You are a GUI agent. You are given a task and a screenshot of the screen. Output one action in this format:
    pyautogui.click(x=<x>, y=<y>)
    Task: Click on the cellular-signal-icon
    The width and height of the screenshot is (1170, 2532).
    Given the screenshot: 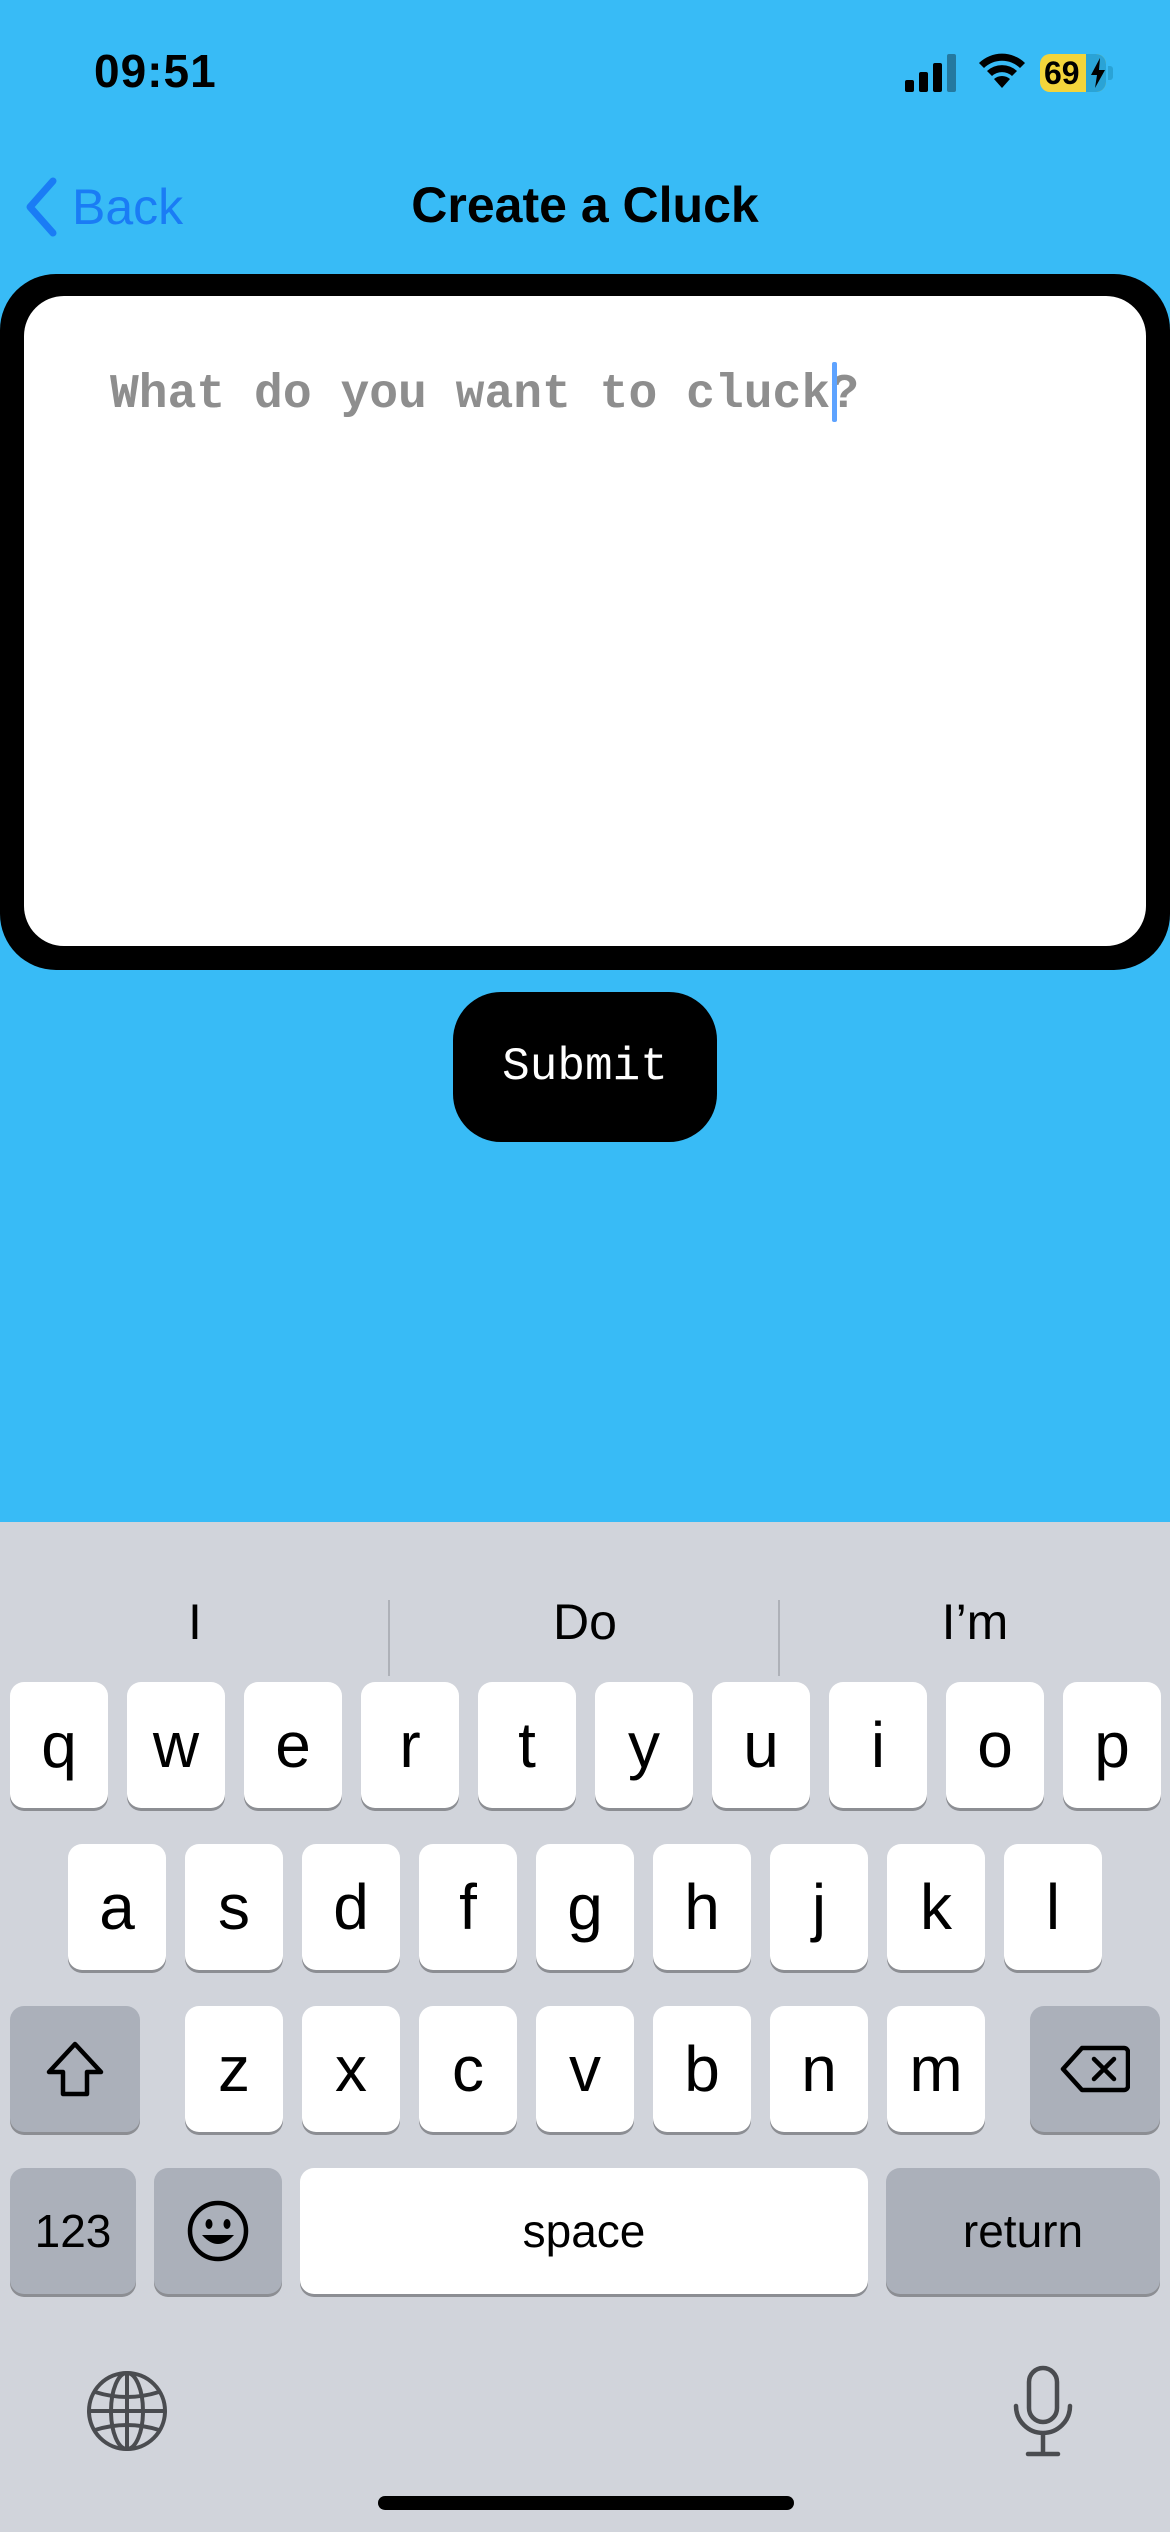 What is the action you would take?
    pyautogui.click(x=930, y=73)
    